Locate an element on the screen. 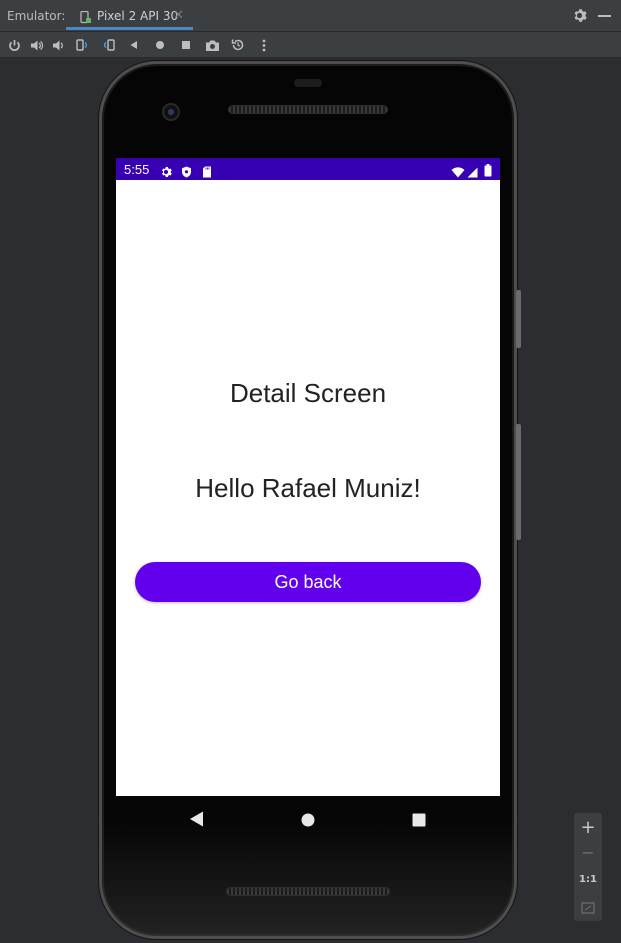 The image size is (621, 943). power-side-button is located at coordinates (518, 319).